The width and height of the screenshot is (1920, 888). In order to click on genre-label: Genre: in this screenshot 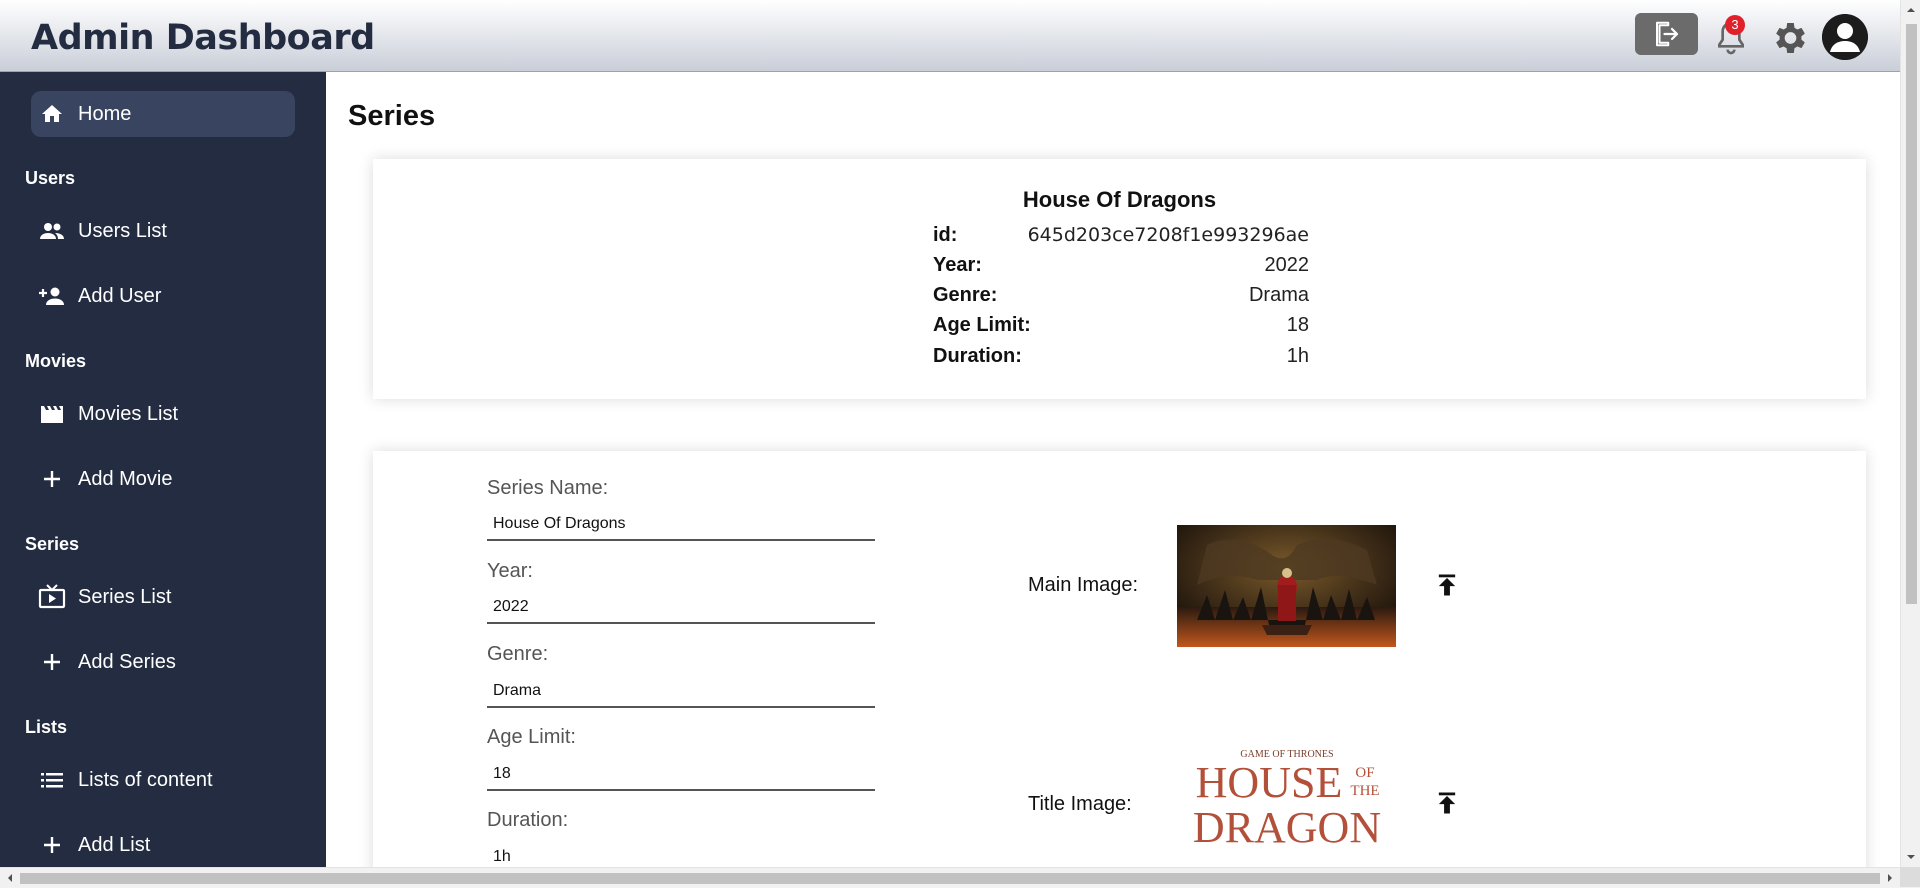, I will do `click(518, 654)`.